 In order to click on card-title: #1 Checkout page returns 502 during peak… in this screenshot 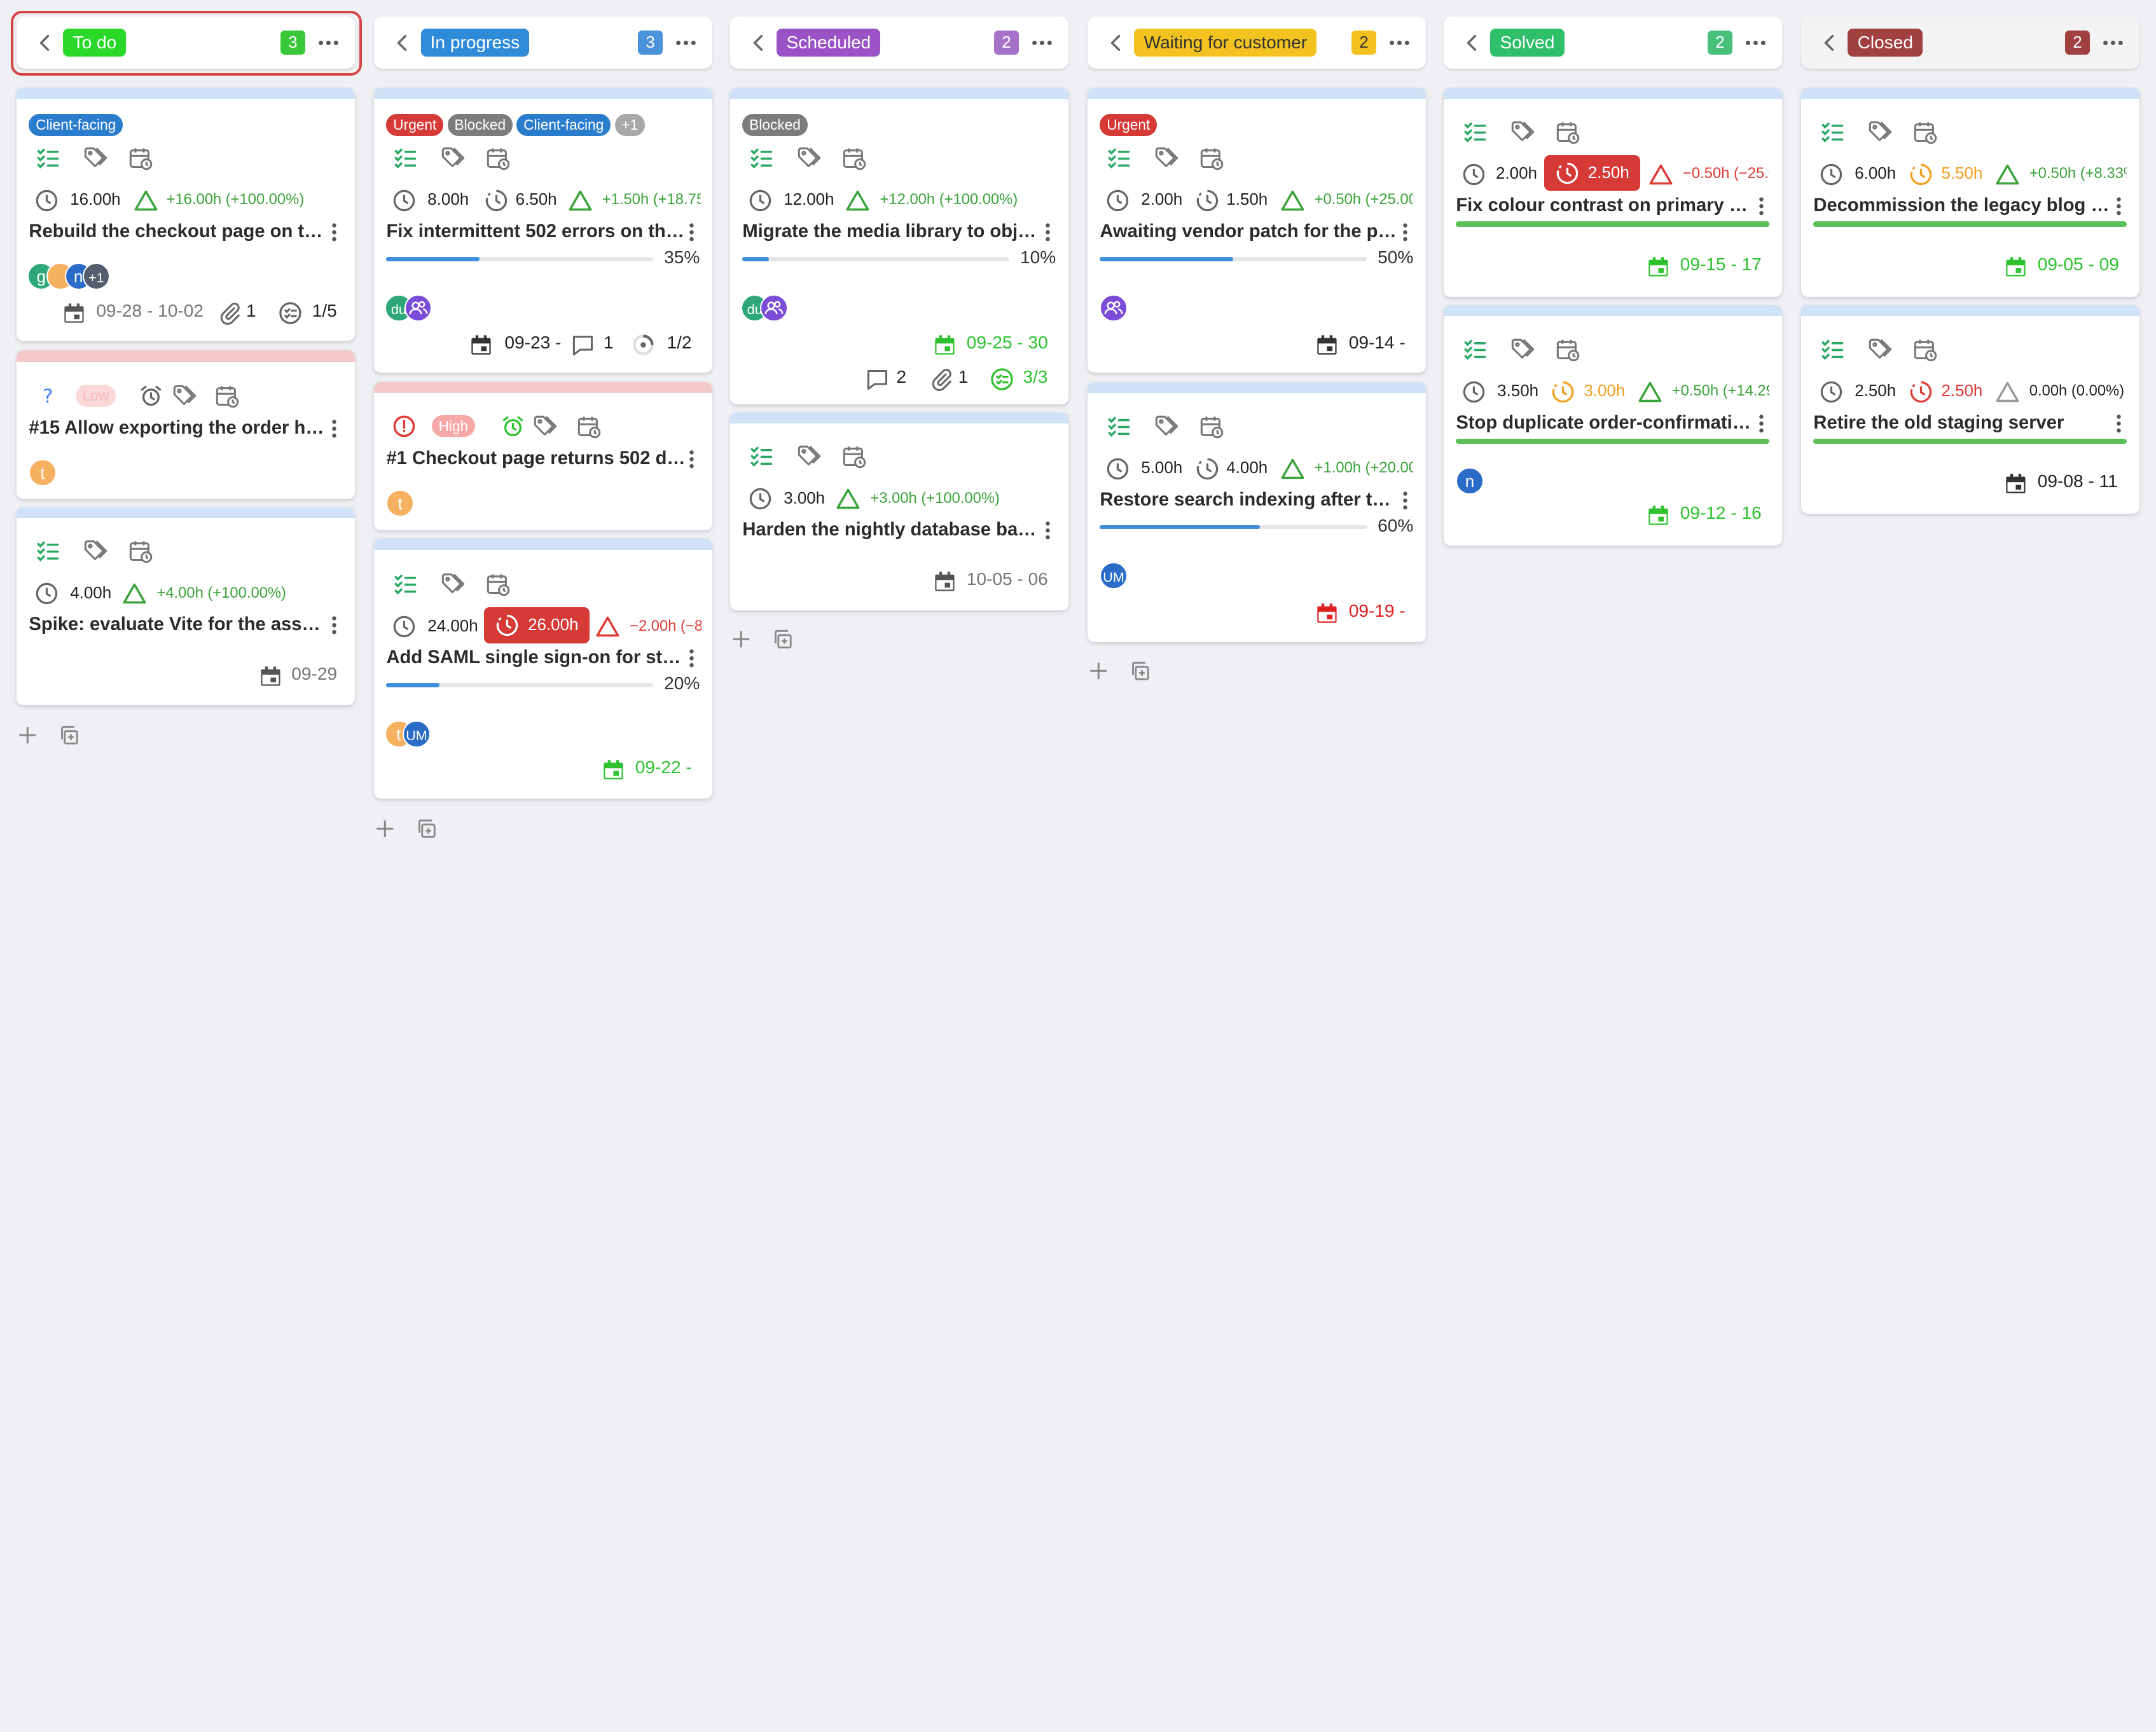, I will do `click(536, 458)`.